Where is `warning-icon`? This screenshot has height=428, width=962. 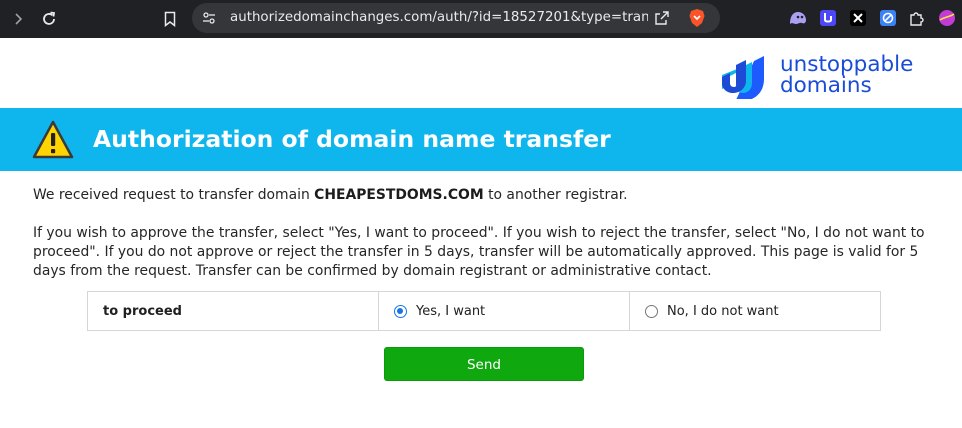
warning-icon is located at coordinates (53, 142).